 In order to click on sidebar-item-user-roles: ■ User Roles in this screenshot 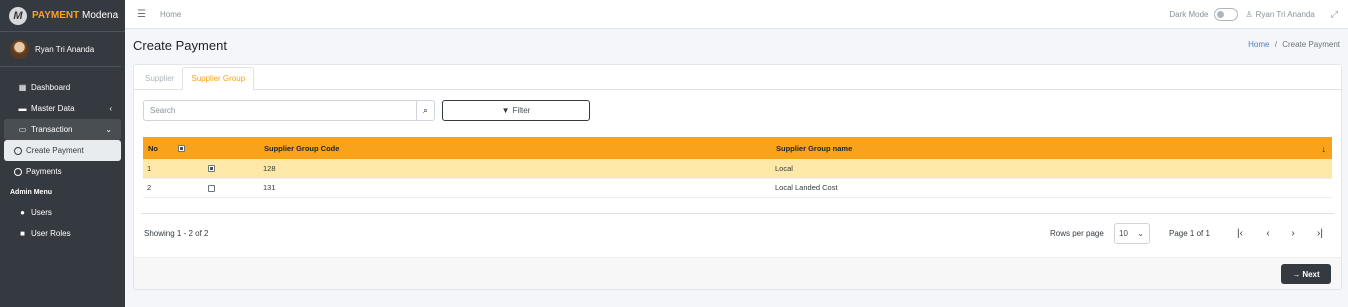, I will do `click(62, 233)`.